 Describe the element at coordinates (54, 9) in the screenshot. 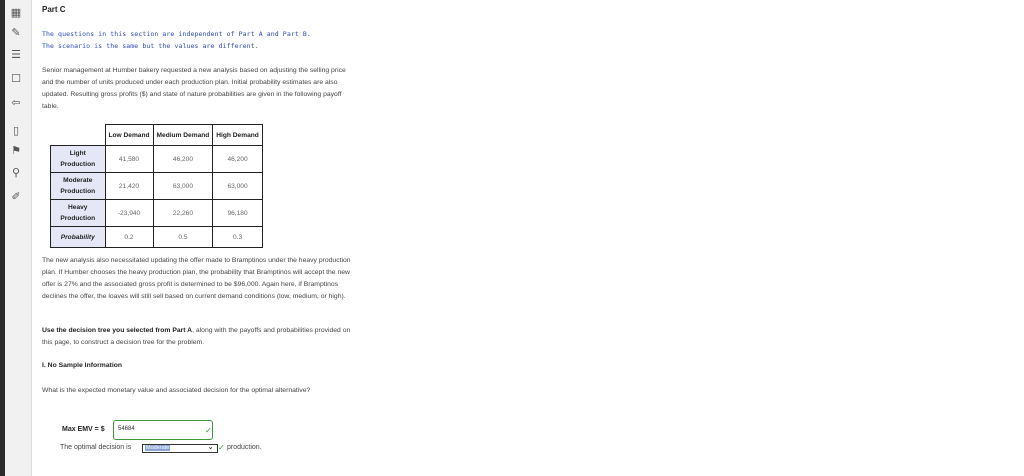

I see `part-title: Part C` at that location.